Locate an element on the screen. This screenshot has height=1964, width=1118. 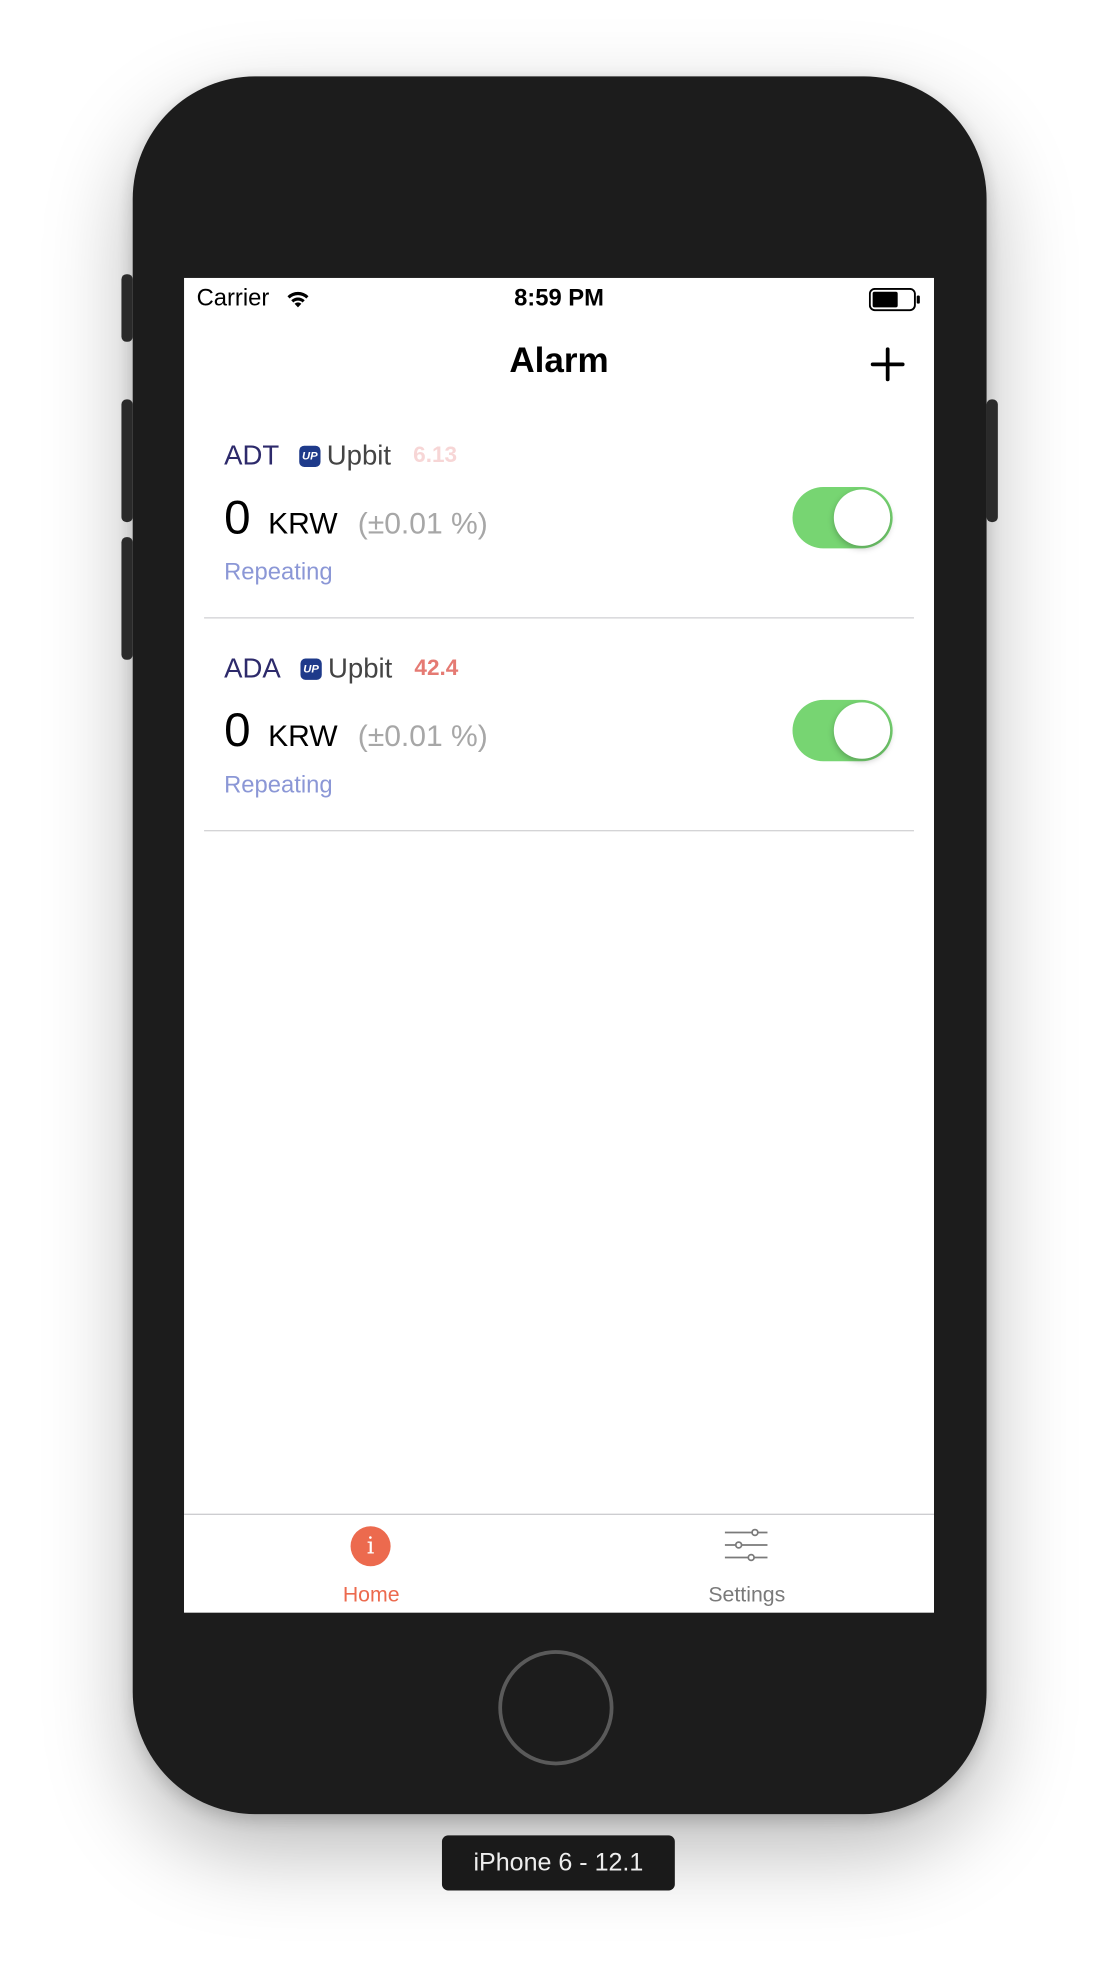
plus-icon is located at coordinates (887, 364).